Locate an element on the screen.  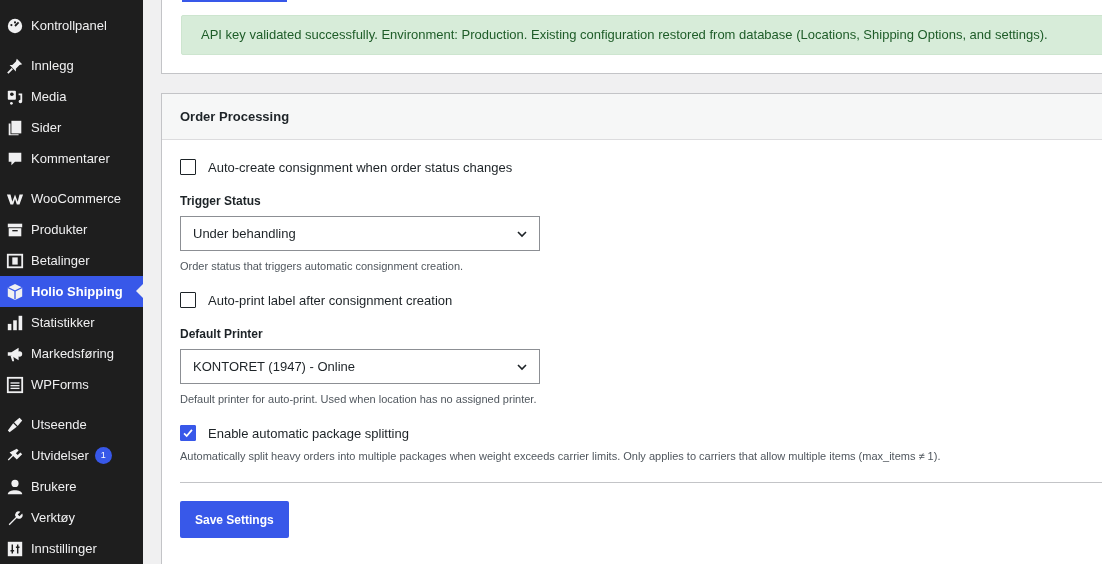
checkbox-label: Auto-print label after consignment creation is located at coordinates (330, 300).